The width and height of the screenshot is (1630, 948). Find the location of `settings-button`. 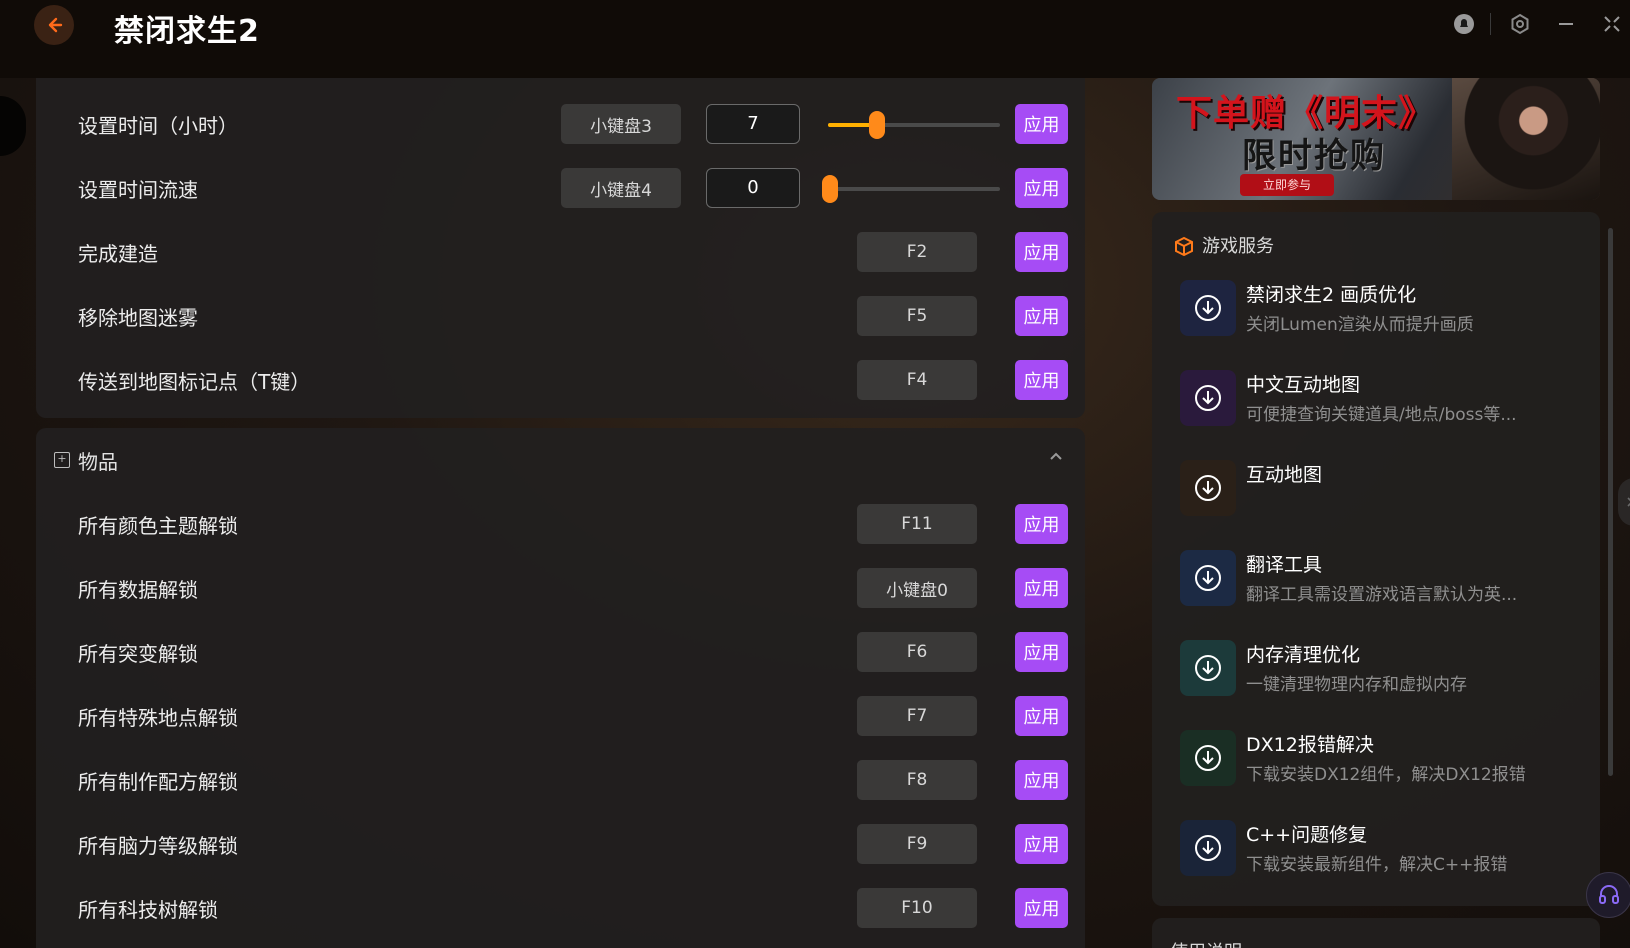

settings-button is located at coordinates (1520, 24).